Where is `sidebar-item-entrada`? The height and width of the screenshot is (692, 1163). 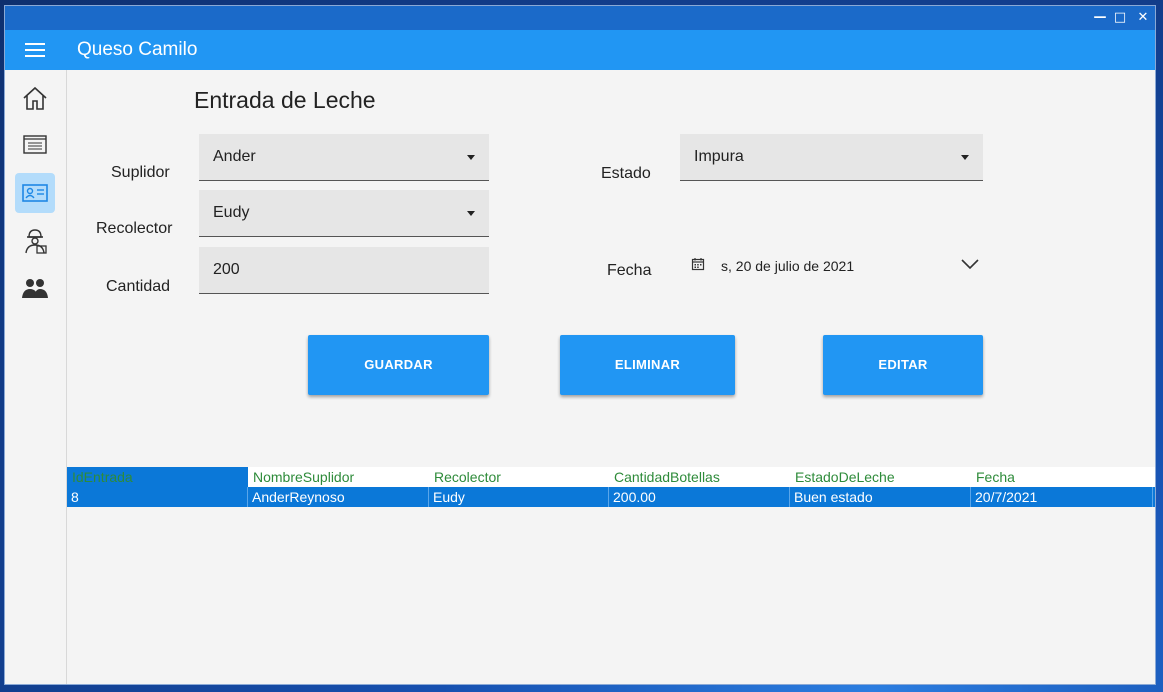 sidebar-item-entrada is located at coordinates (35, 193).